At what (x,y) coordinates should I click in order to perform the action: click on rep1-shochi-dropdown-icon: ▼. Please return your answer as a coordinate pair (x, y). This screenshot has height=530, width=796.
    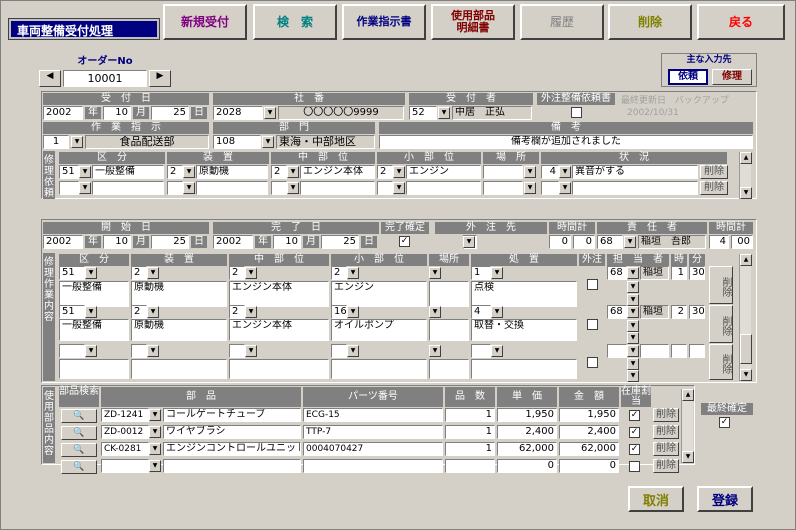
    Looking at the image, I should click on (497, 273).